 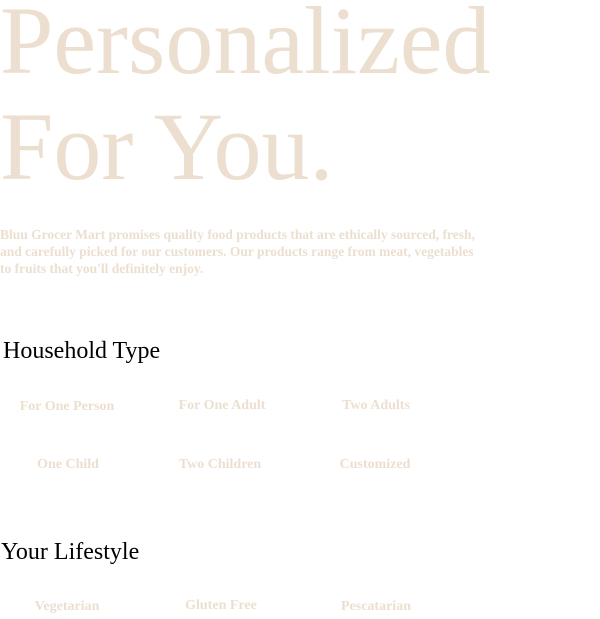 I want to click on lifestyle-option-vegetarian: Vegetarian, so click(x=68, y=607).